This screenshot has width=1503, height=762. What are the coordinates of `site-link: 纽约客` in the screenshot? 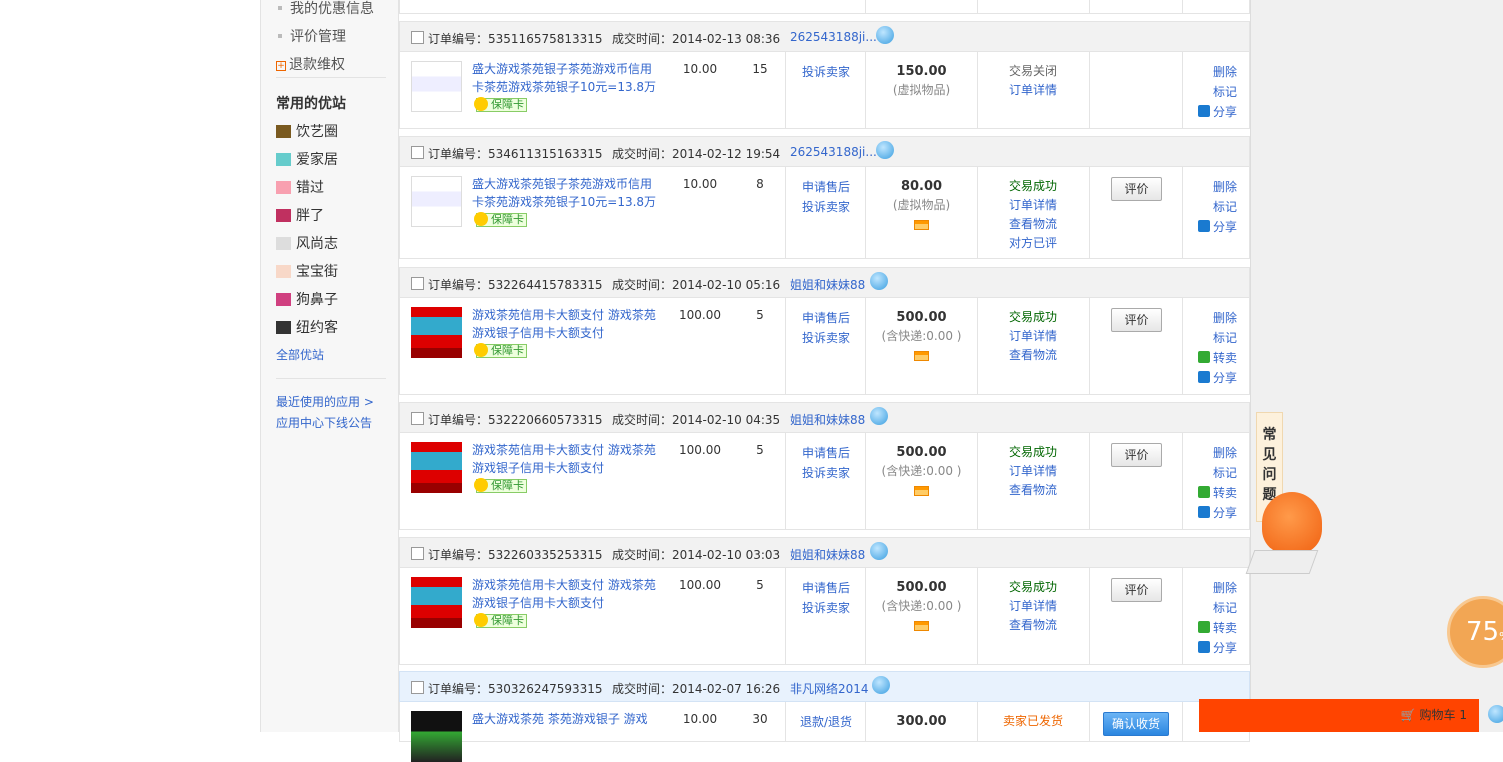 It's located at (307, 327).